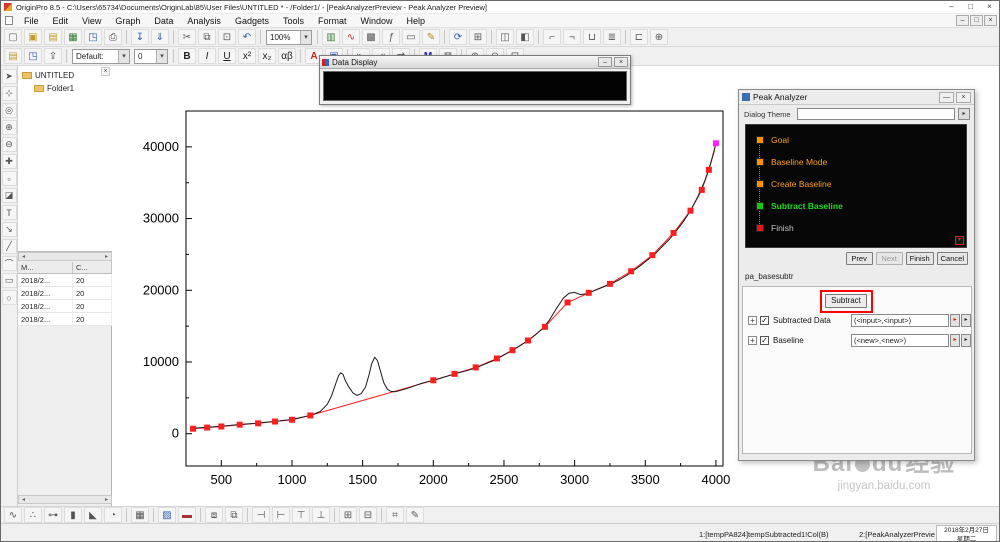 This screenshot has height=542, width=1000. Describe the element at coordinates (639, 37) in the screenshot. I see `layer-manager-icon: ⊏` at that location.